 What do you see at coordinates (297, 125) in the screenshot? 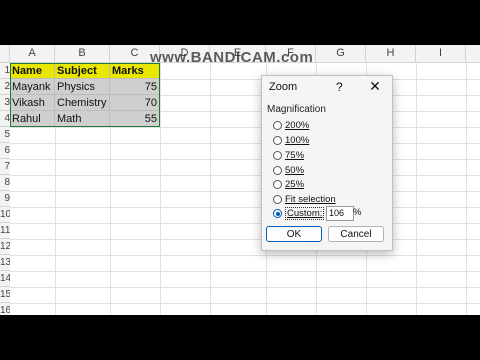
I see `option-label: 200%` at bounding box center [297, 125].